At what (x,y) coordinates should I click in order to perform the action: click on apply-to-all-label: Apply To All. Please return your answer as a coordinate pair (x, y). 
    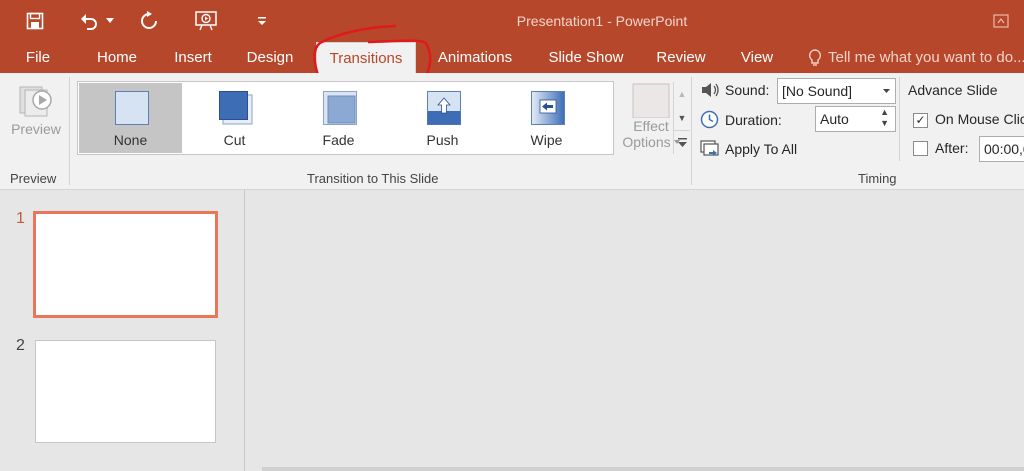
    Looking at the image, I should click on (761, 149).